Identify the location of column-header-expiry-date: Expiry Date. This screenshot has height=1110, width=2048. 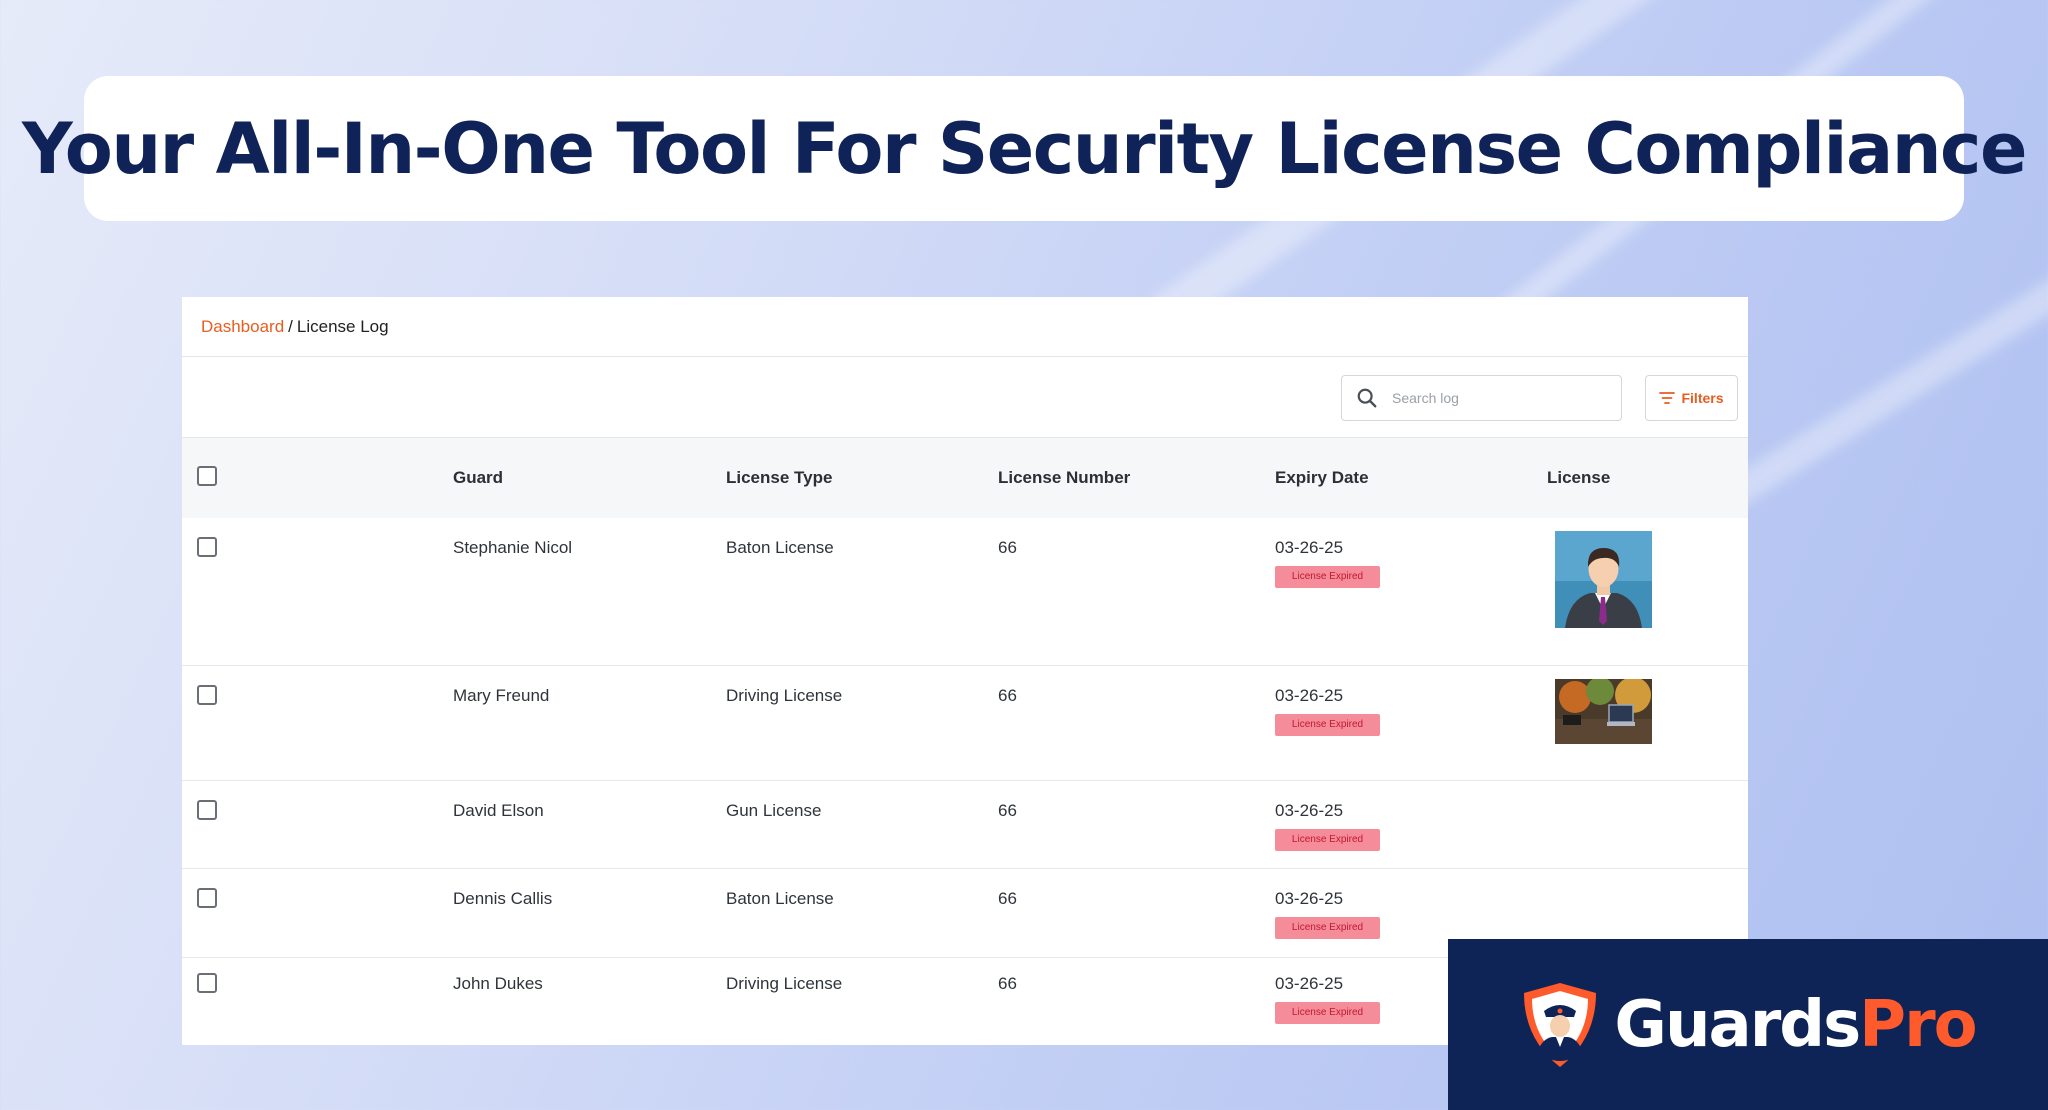
(1411, 478).